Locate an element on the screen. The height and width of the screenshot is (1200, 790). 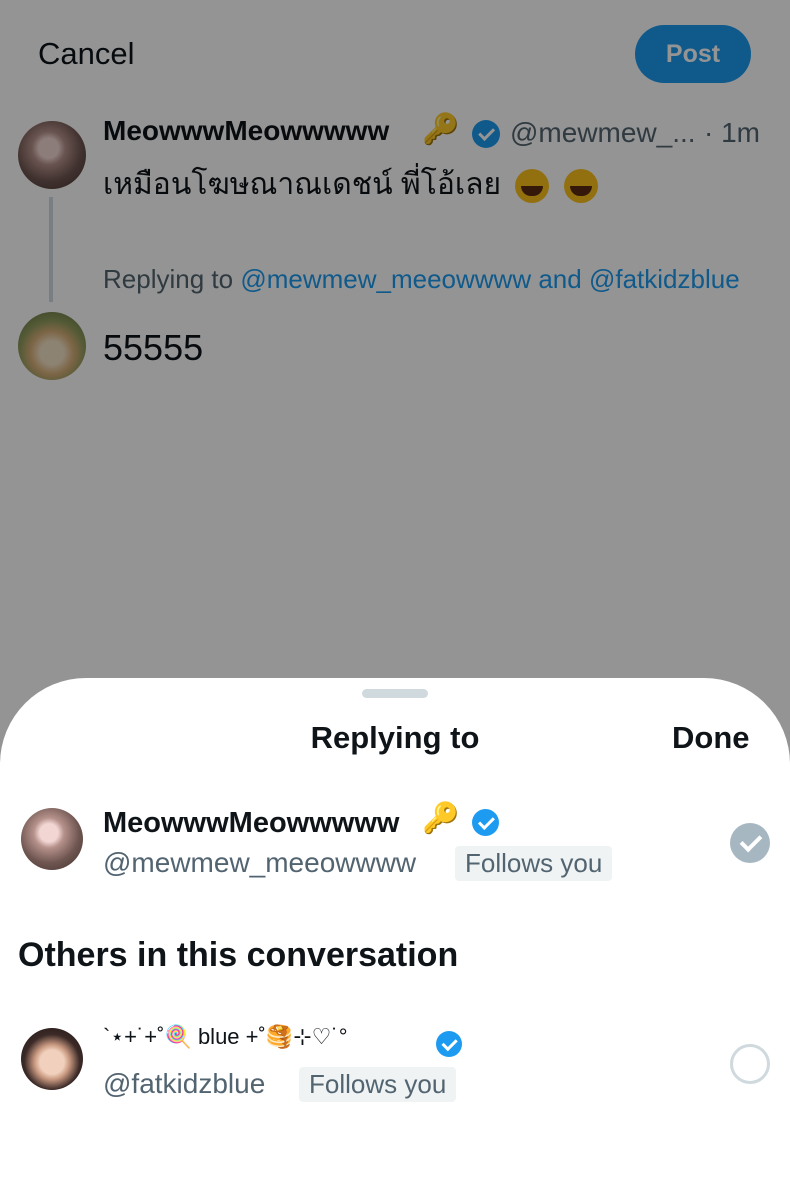
selected-checkmark-icon is located at coordinates (750, 843).